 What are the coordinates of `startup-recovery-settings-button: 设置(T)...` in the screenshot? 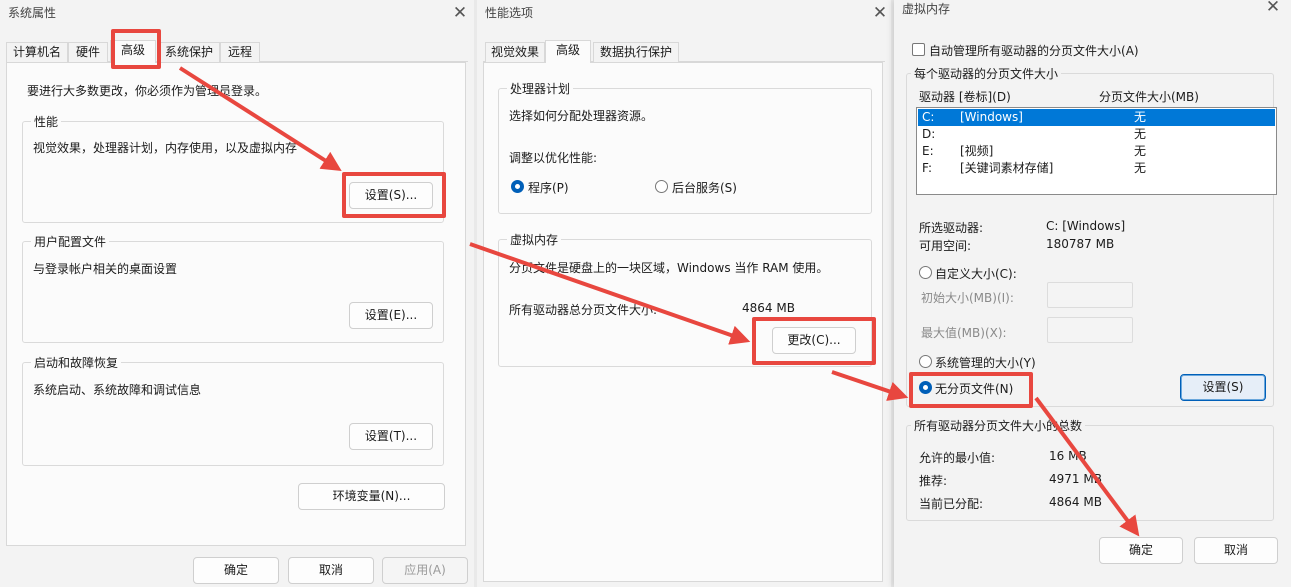 It's located at (391, 436).